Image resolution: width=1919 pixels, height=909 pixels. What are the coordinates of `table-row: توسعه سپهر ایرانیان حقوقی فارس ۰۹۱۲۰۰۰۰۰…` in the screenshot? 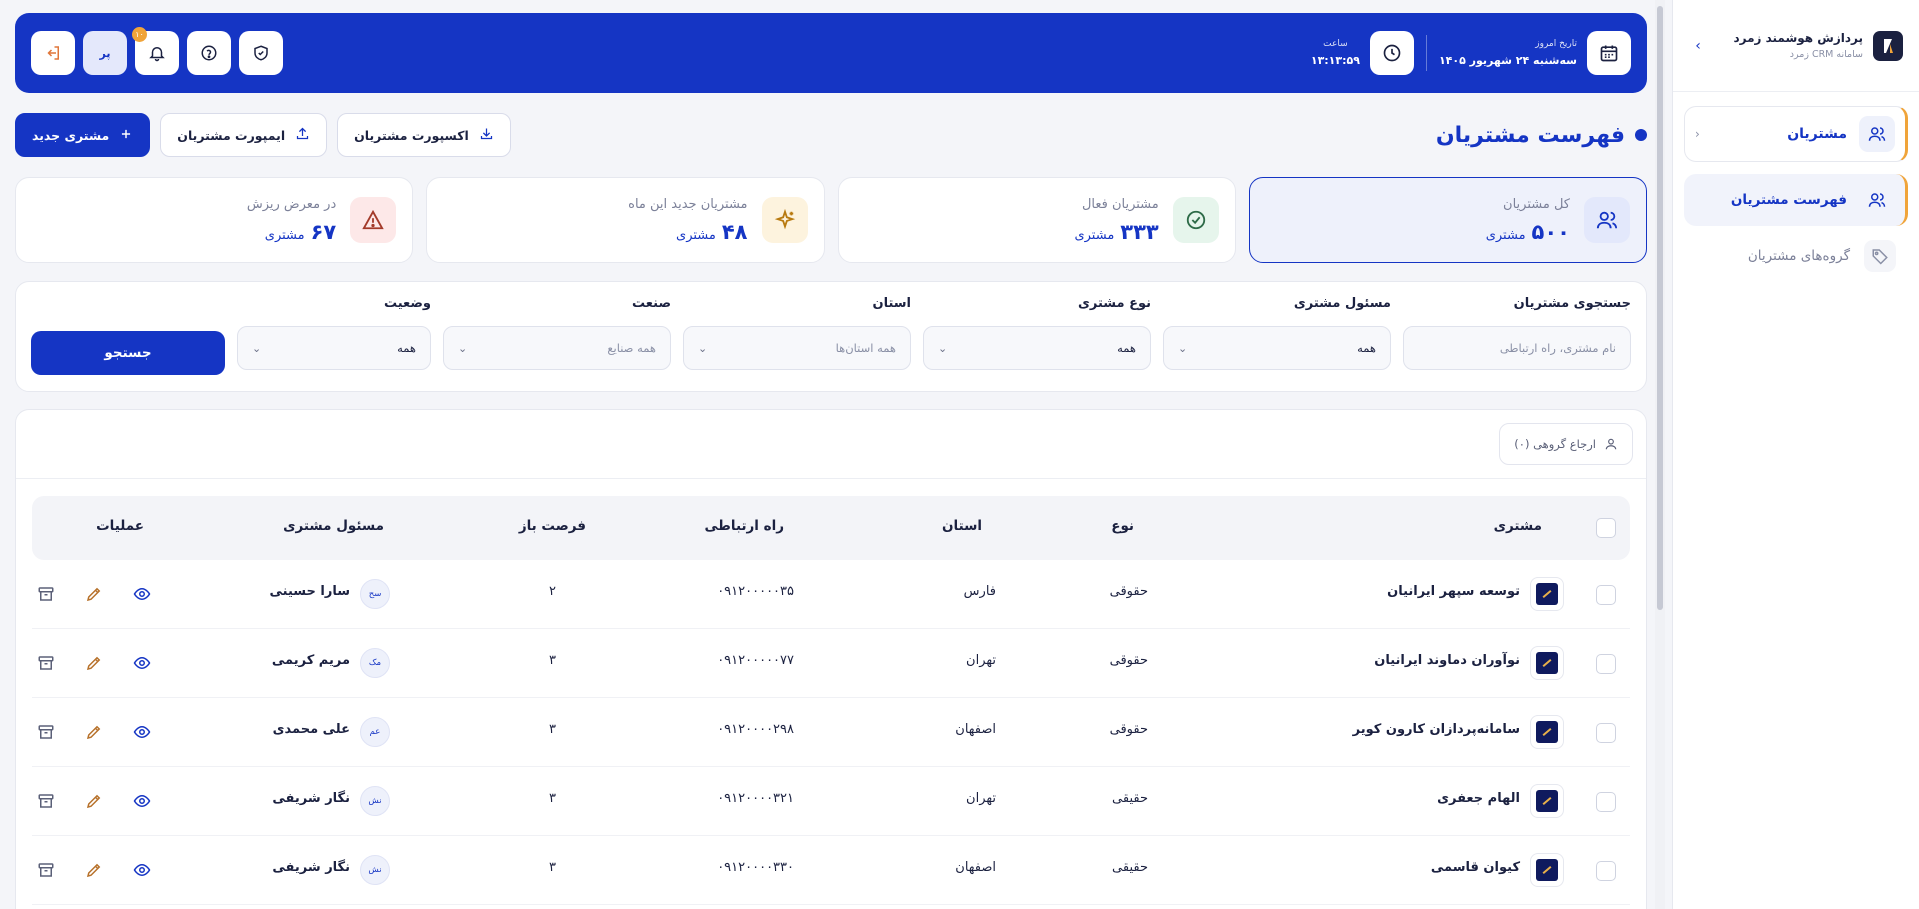 It's located at (831, 594).